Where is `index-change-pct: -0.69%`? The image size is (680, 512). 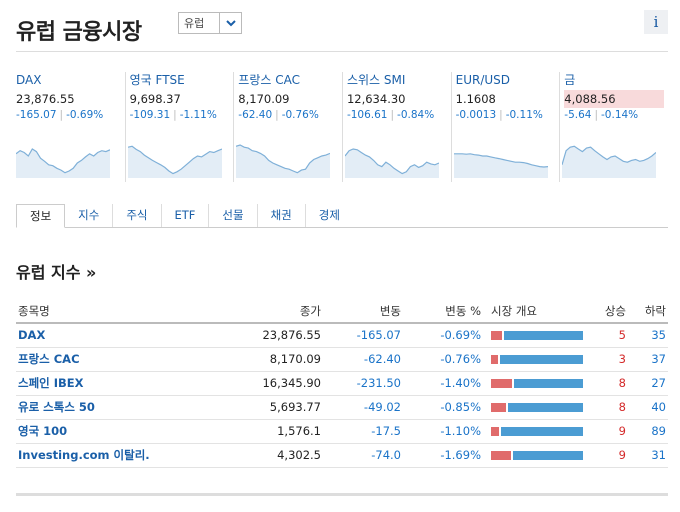 index-change-pct: -0.69% is located at coordinates (443, 335).